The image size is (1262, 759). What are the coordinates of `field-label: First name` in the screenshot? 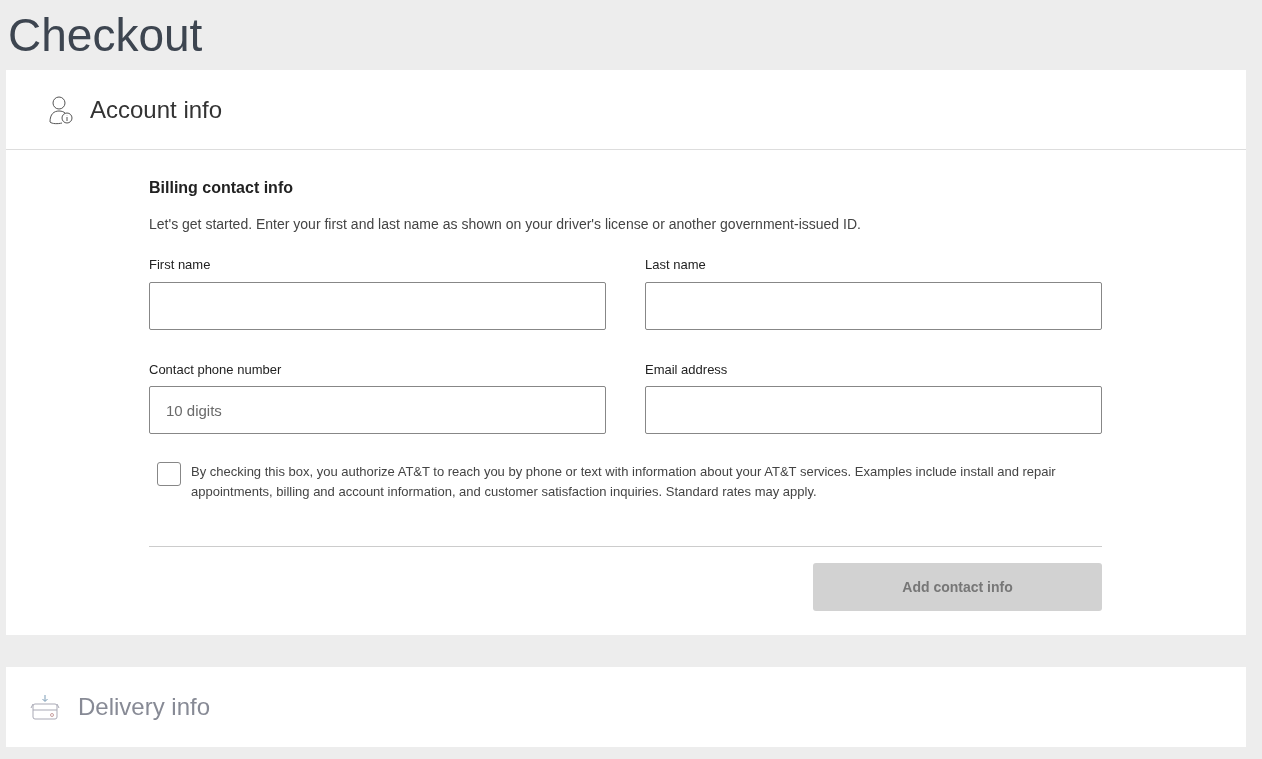 It's located at (180, 265).